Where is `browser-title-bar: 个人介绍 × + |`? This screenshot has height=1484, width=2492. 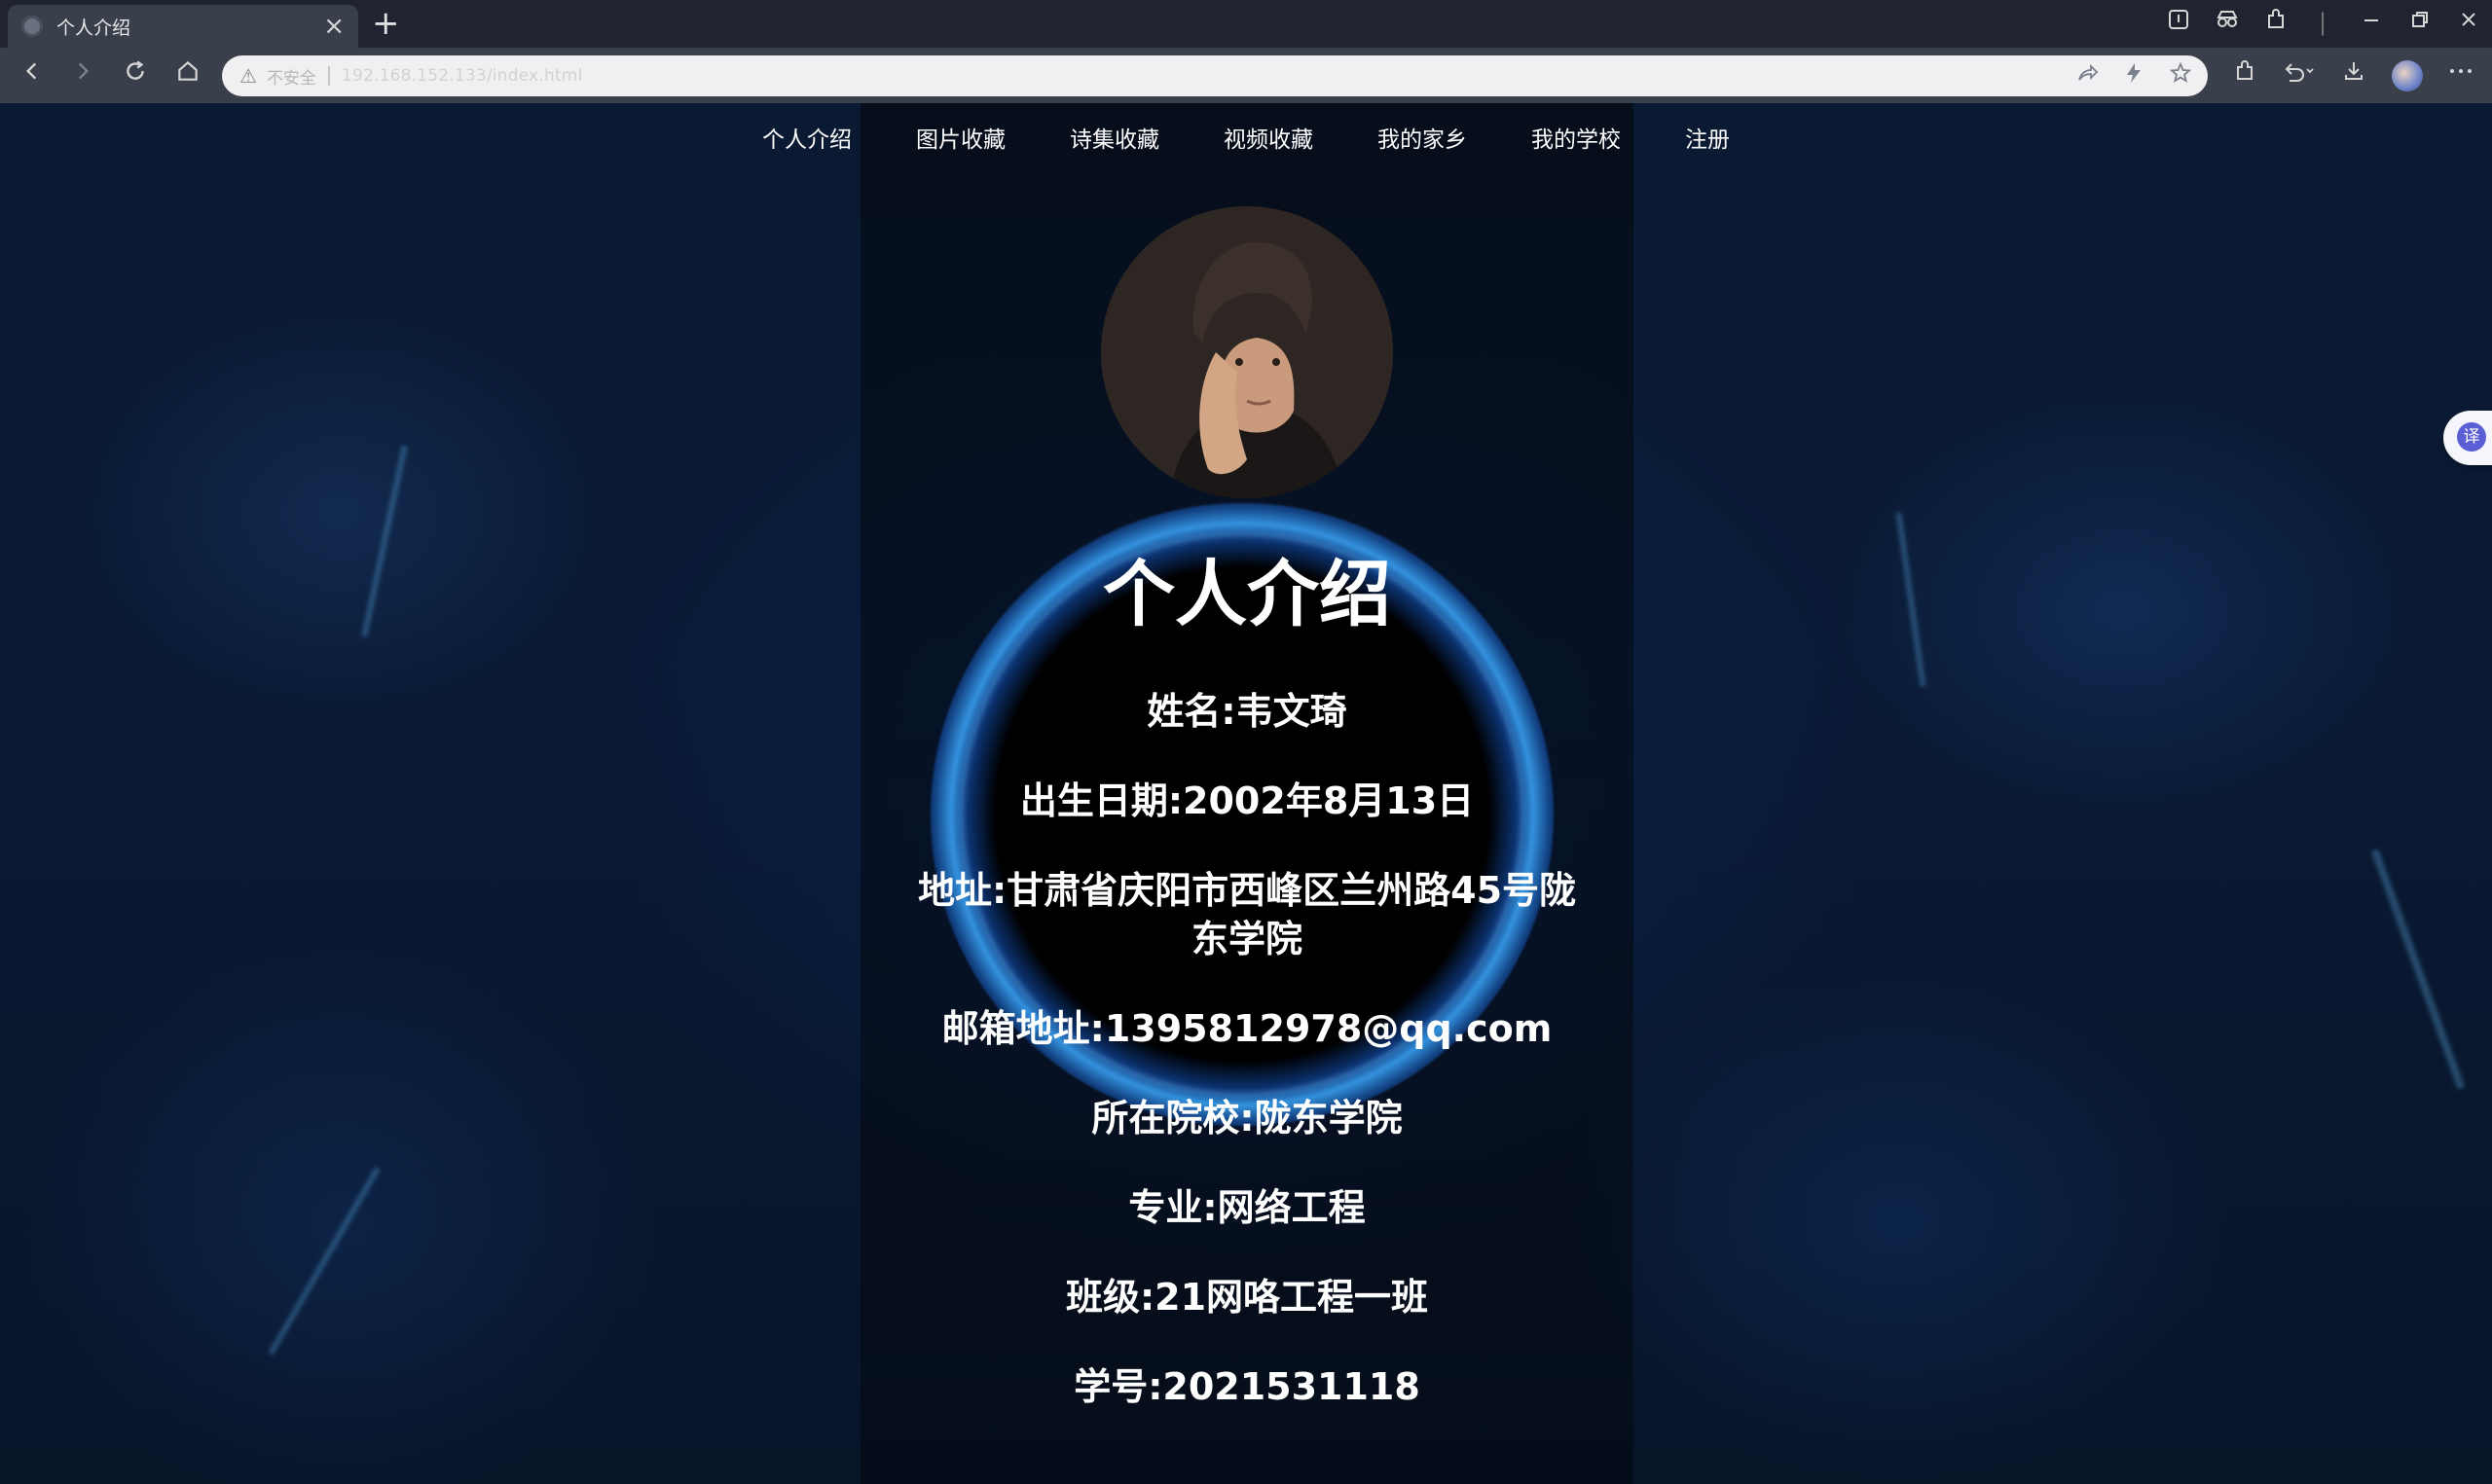
browser-title-bar: 个人介绍 × + | is located at coordinates (1246, 24).